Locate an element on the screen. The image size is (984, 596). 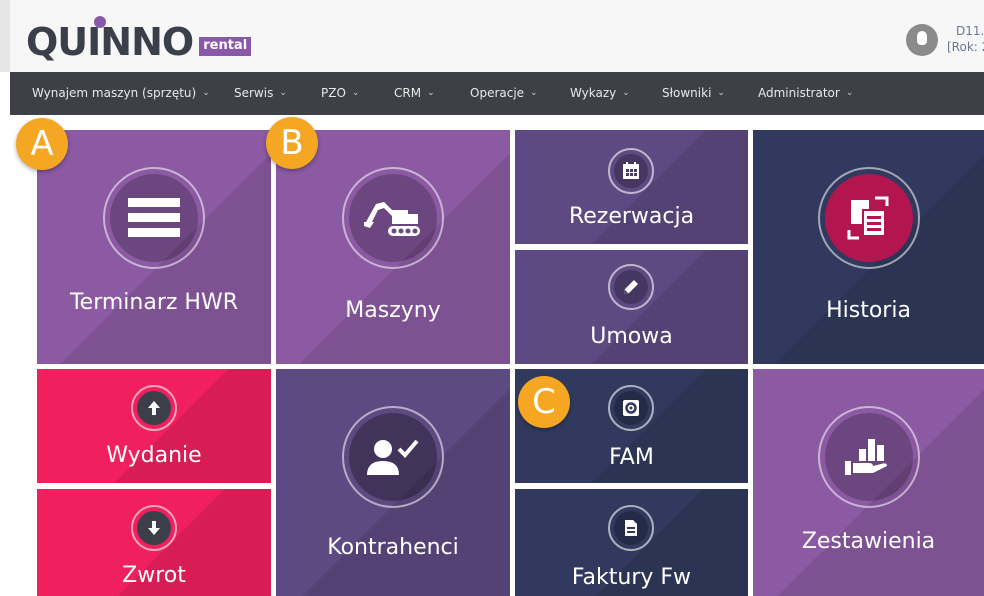
menu-pzo: PZO ⌄ is located at coordinates (340, 93).